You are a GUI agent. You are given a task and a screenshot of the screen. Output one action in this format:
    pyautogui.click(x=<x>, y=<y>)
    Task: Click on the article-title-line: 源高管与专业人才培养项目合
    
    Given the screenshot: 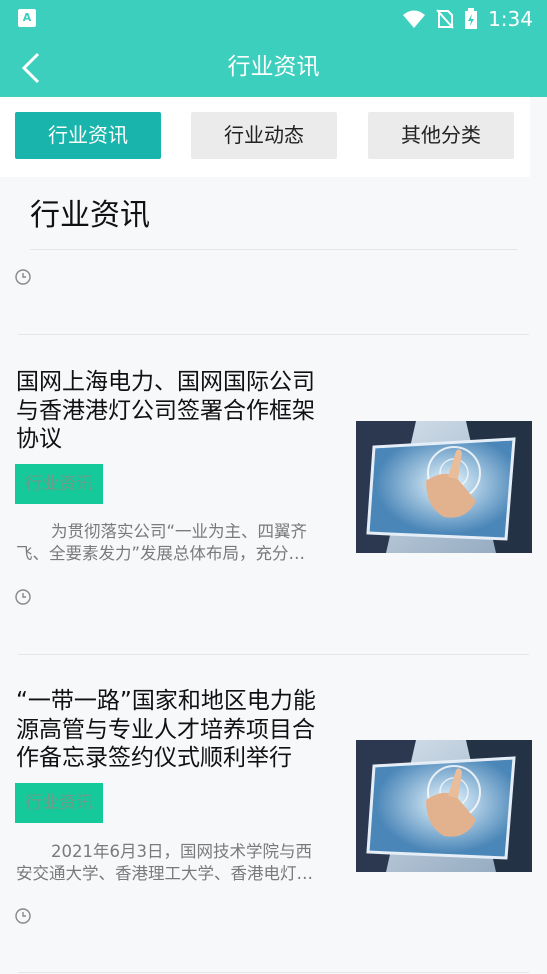 What is the action you would take?
    pyautogui.click(x=165, y=729)
    